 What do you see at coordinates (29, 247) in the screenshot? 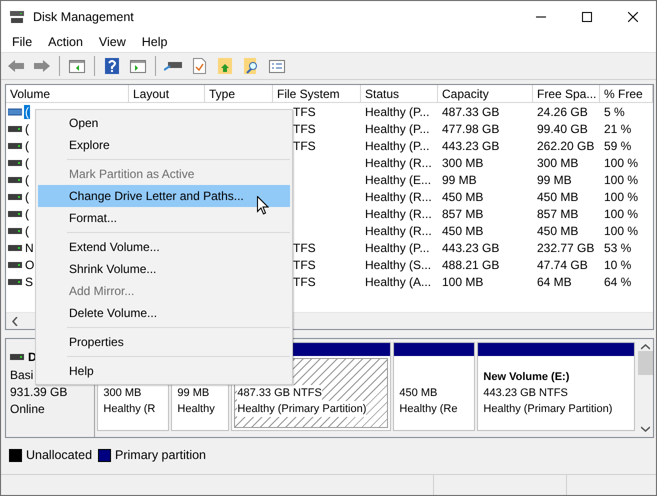
I see `table-cell: N` at bounding box center [29, 247].